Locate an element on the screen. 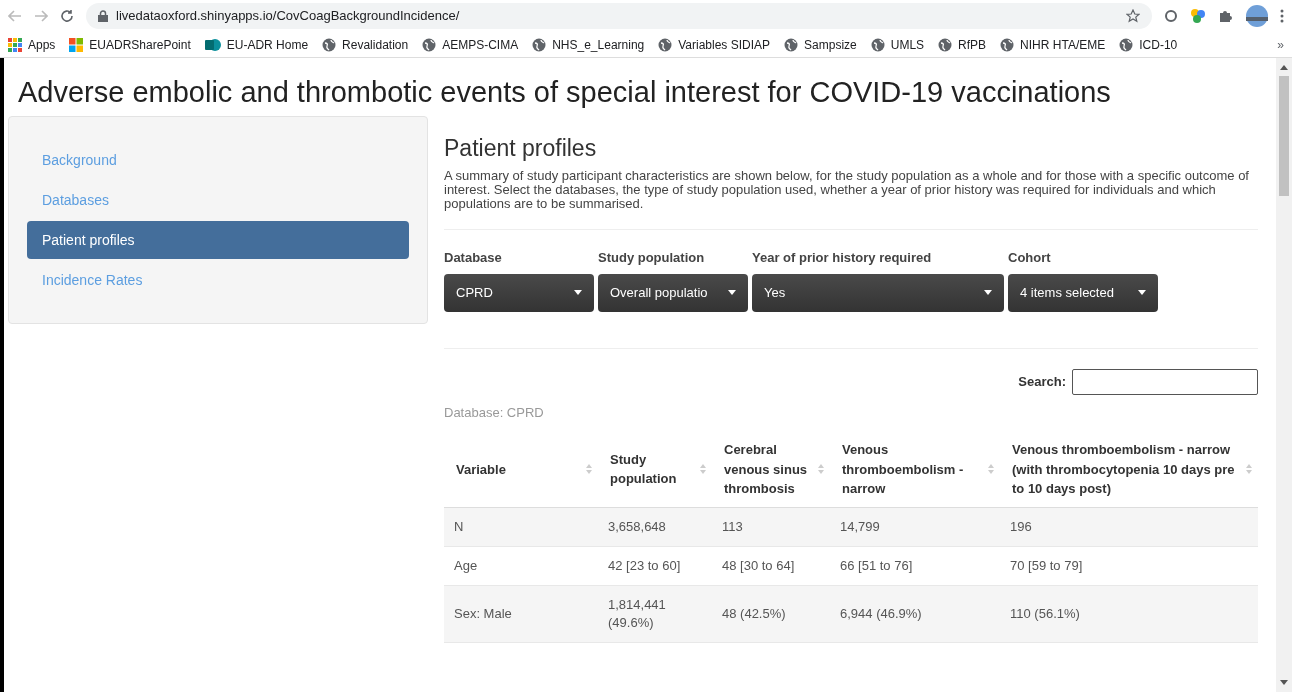 This screenshot has width=1292, height=692. table-cell: 6,944 (46.9%) is located at coordinates (915, 613).